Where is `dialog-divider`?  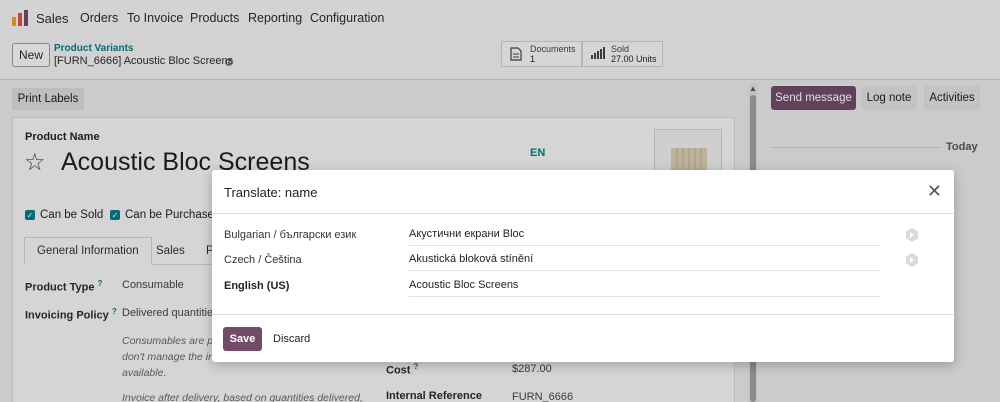
dialog-divider is located at coordinates (583, 213).